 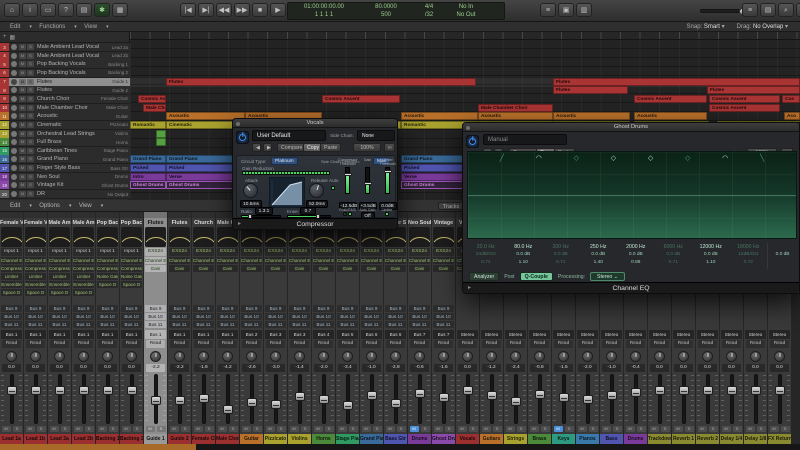 I want to click on input-slot: Input 1, so click(x=131, y=252).